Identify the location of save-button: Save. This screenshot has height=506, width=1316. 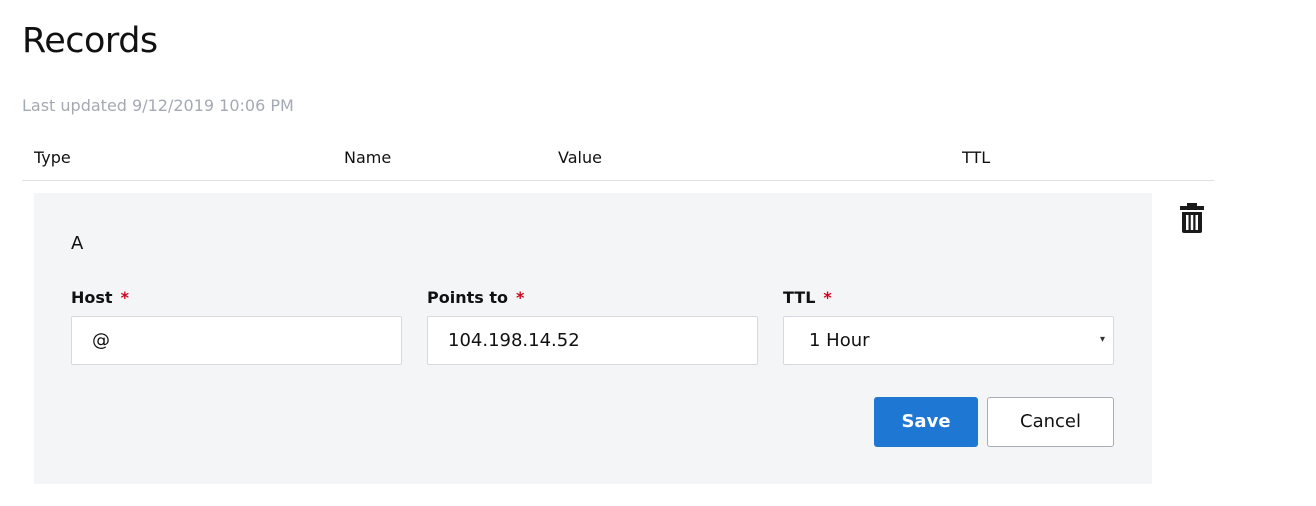
(926, 422).